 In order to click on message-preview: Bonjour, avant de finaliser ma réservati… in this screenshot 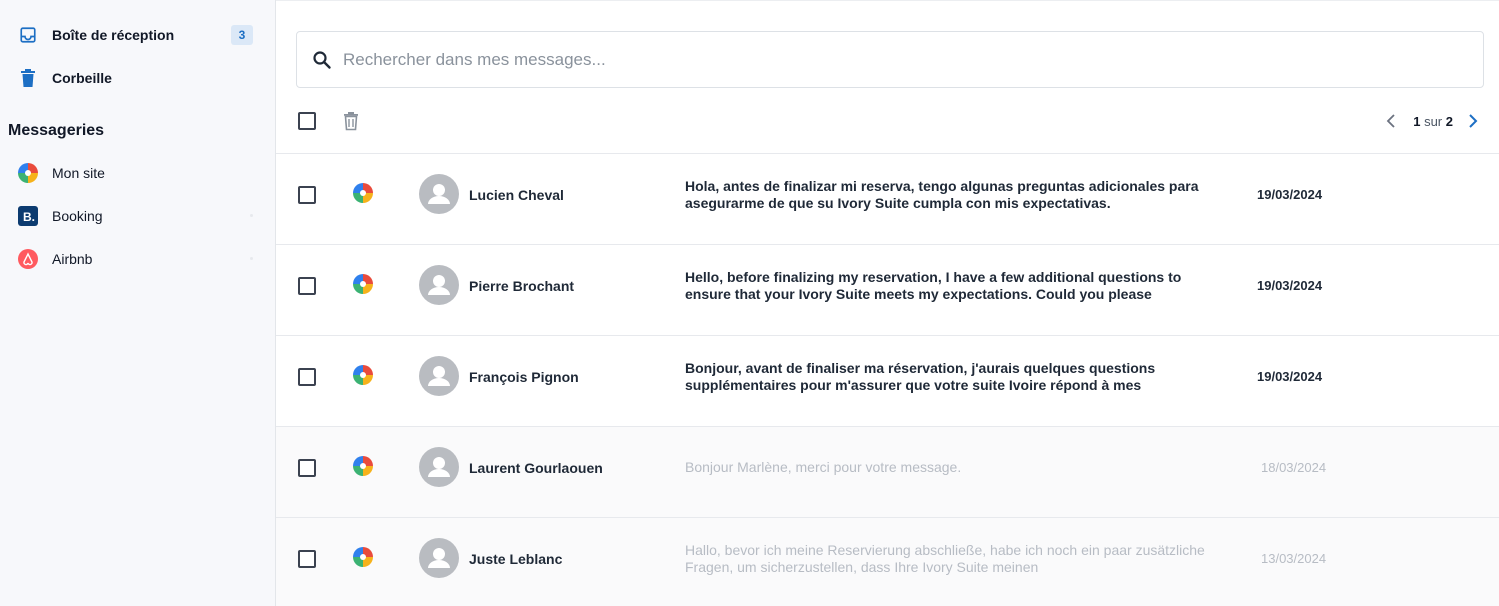, I will do `click(920, 376)`.